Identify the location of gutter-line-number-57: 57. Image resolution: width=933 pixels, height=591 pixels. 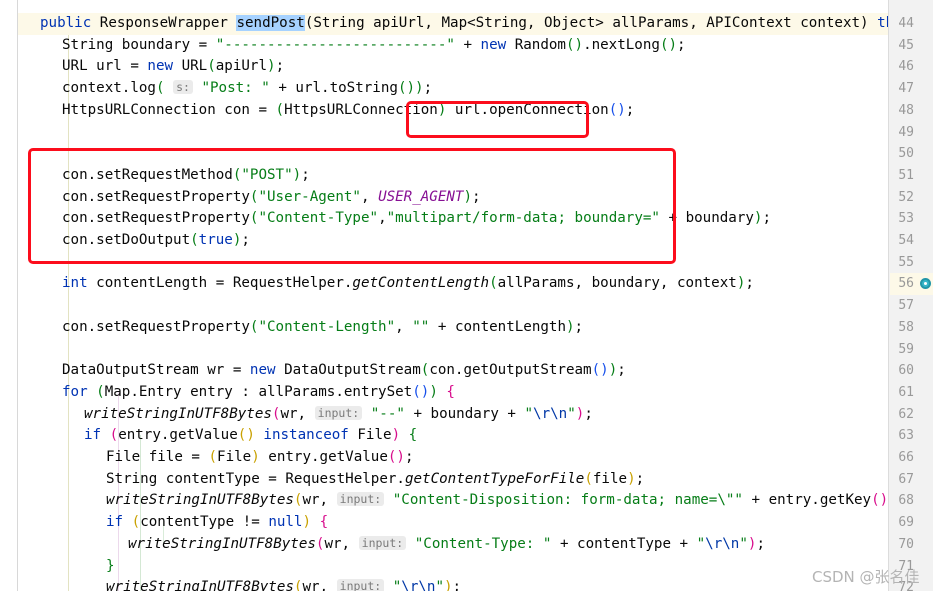
(906, 306).